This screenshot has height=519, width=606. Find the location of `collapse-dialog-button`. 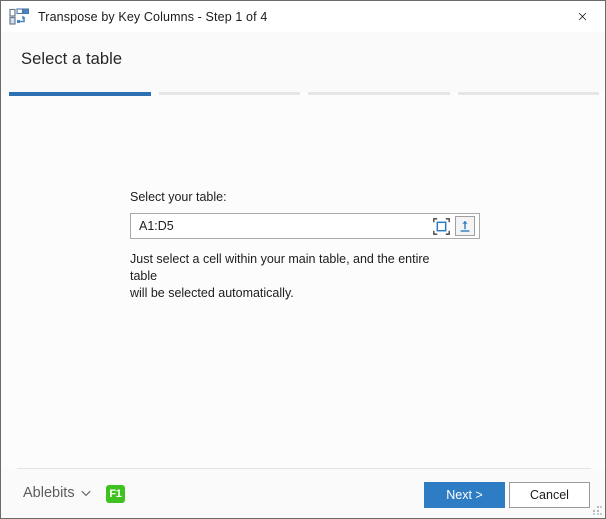

collapse-dialog-button is located at coordinates (465, 226).